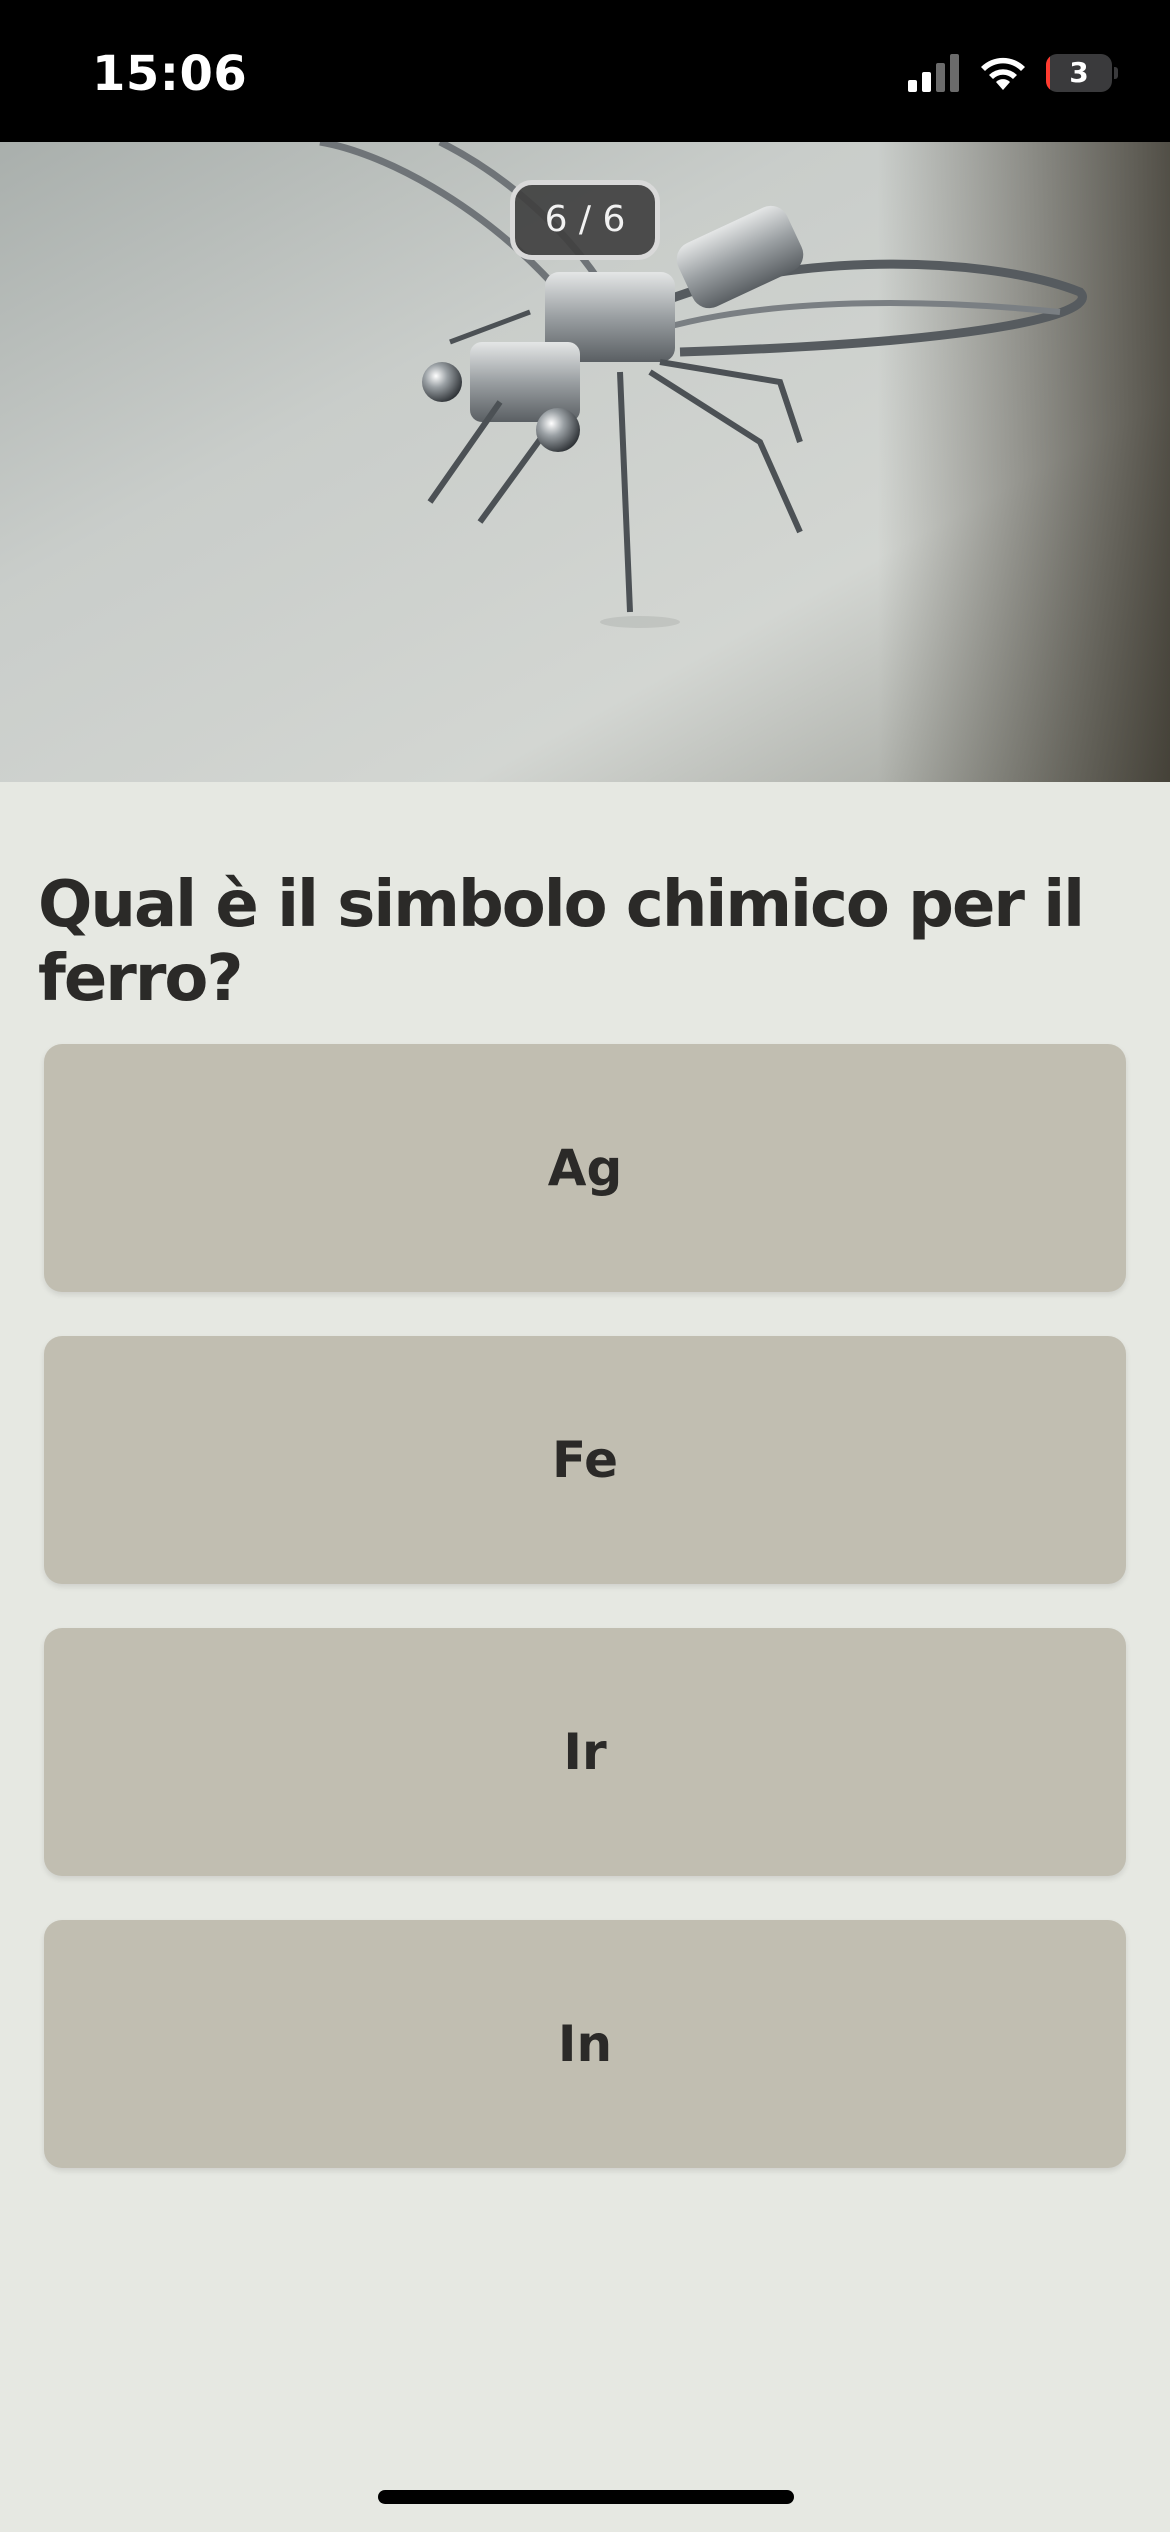 Image resolution: width=1170 pixels, height=2532 pixels. What do you see at coordinates (170, 74) in the screenshot?
I see `status-time: 15:06` at bounding box center [170, 74].